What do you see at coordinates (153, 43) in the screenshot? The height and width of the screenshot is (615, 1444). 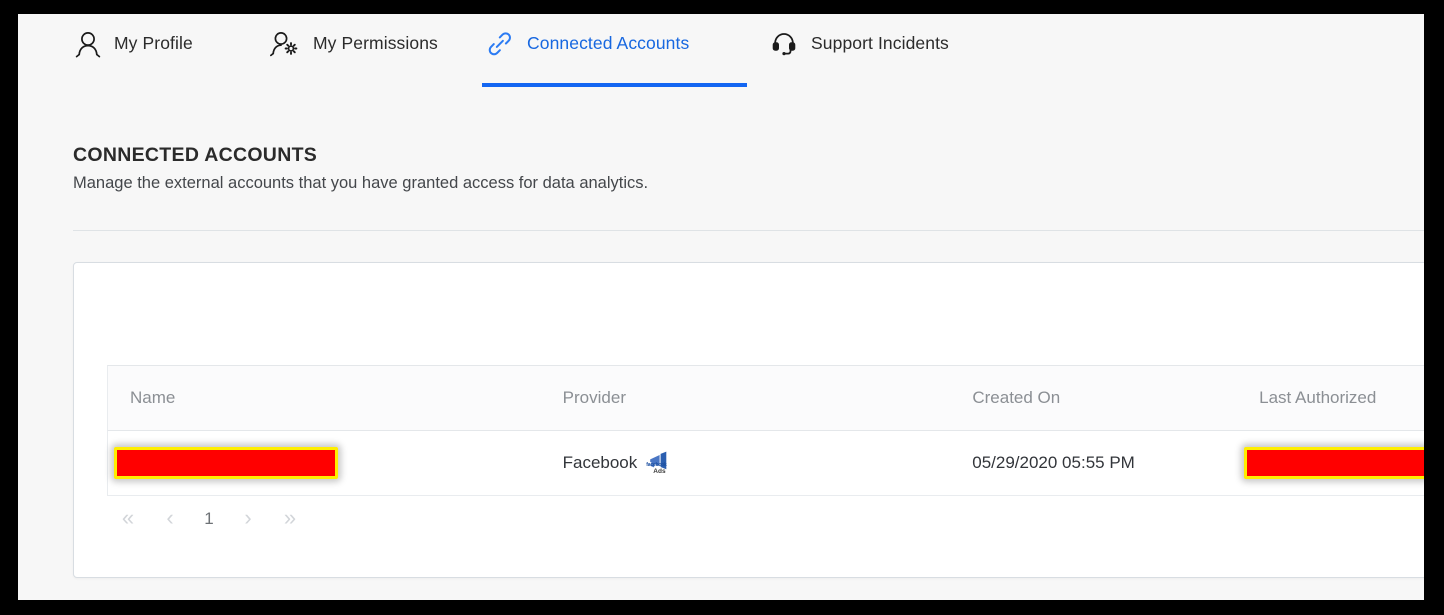 I see `tab-label: My Profile` at bounding box center [153, 43].